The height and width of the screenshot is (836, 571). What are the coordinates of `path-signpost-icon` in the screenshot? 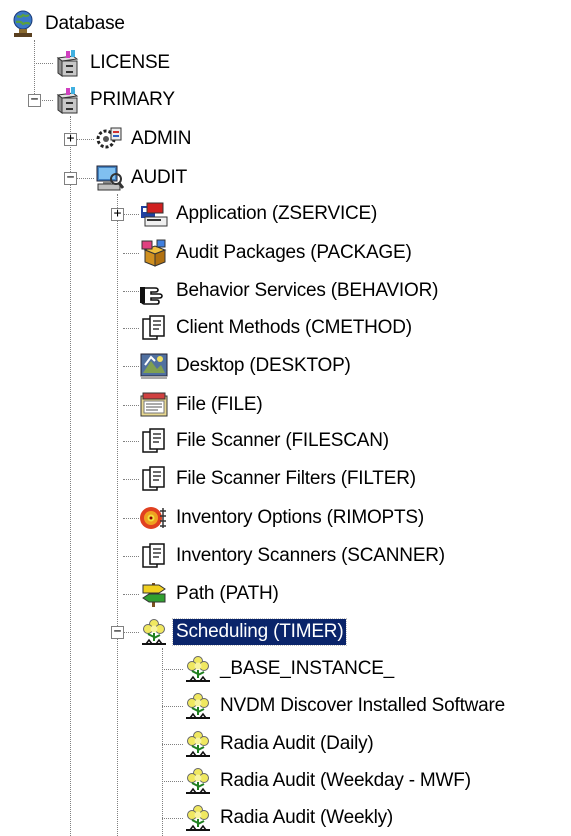 It's located at (154, 594).